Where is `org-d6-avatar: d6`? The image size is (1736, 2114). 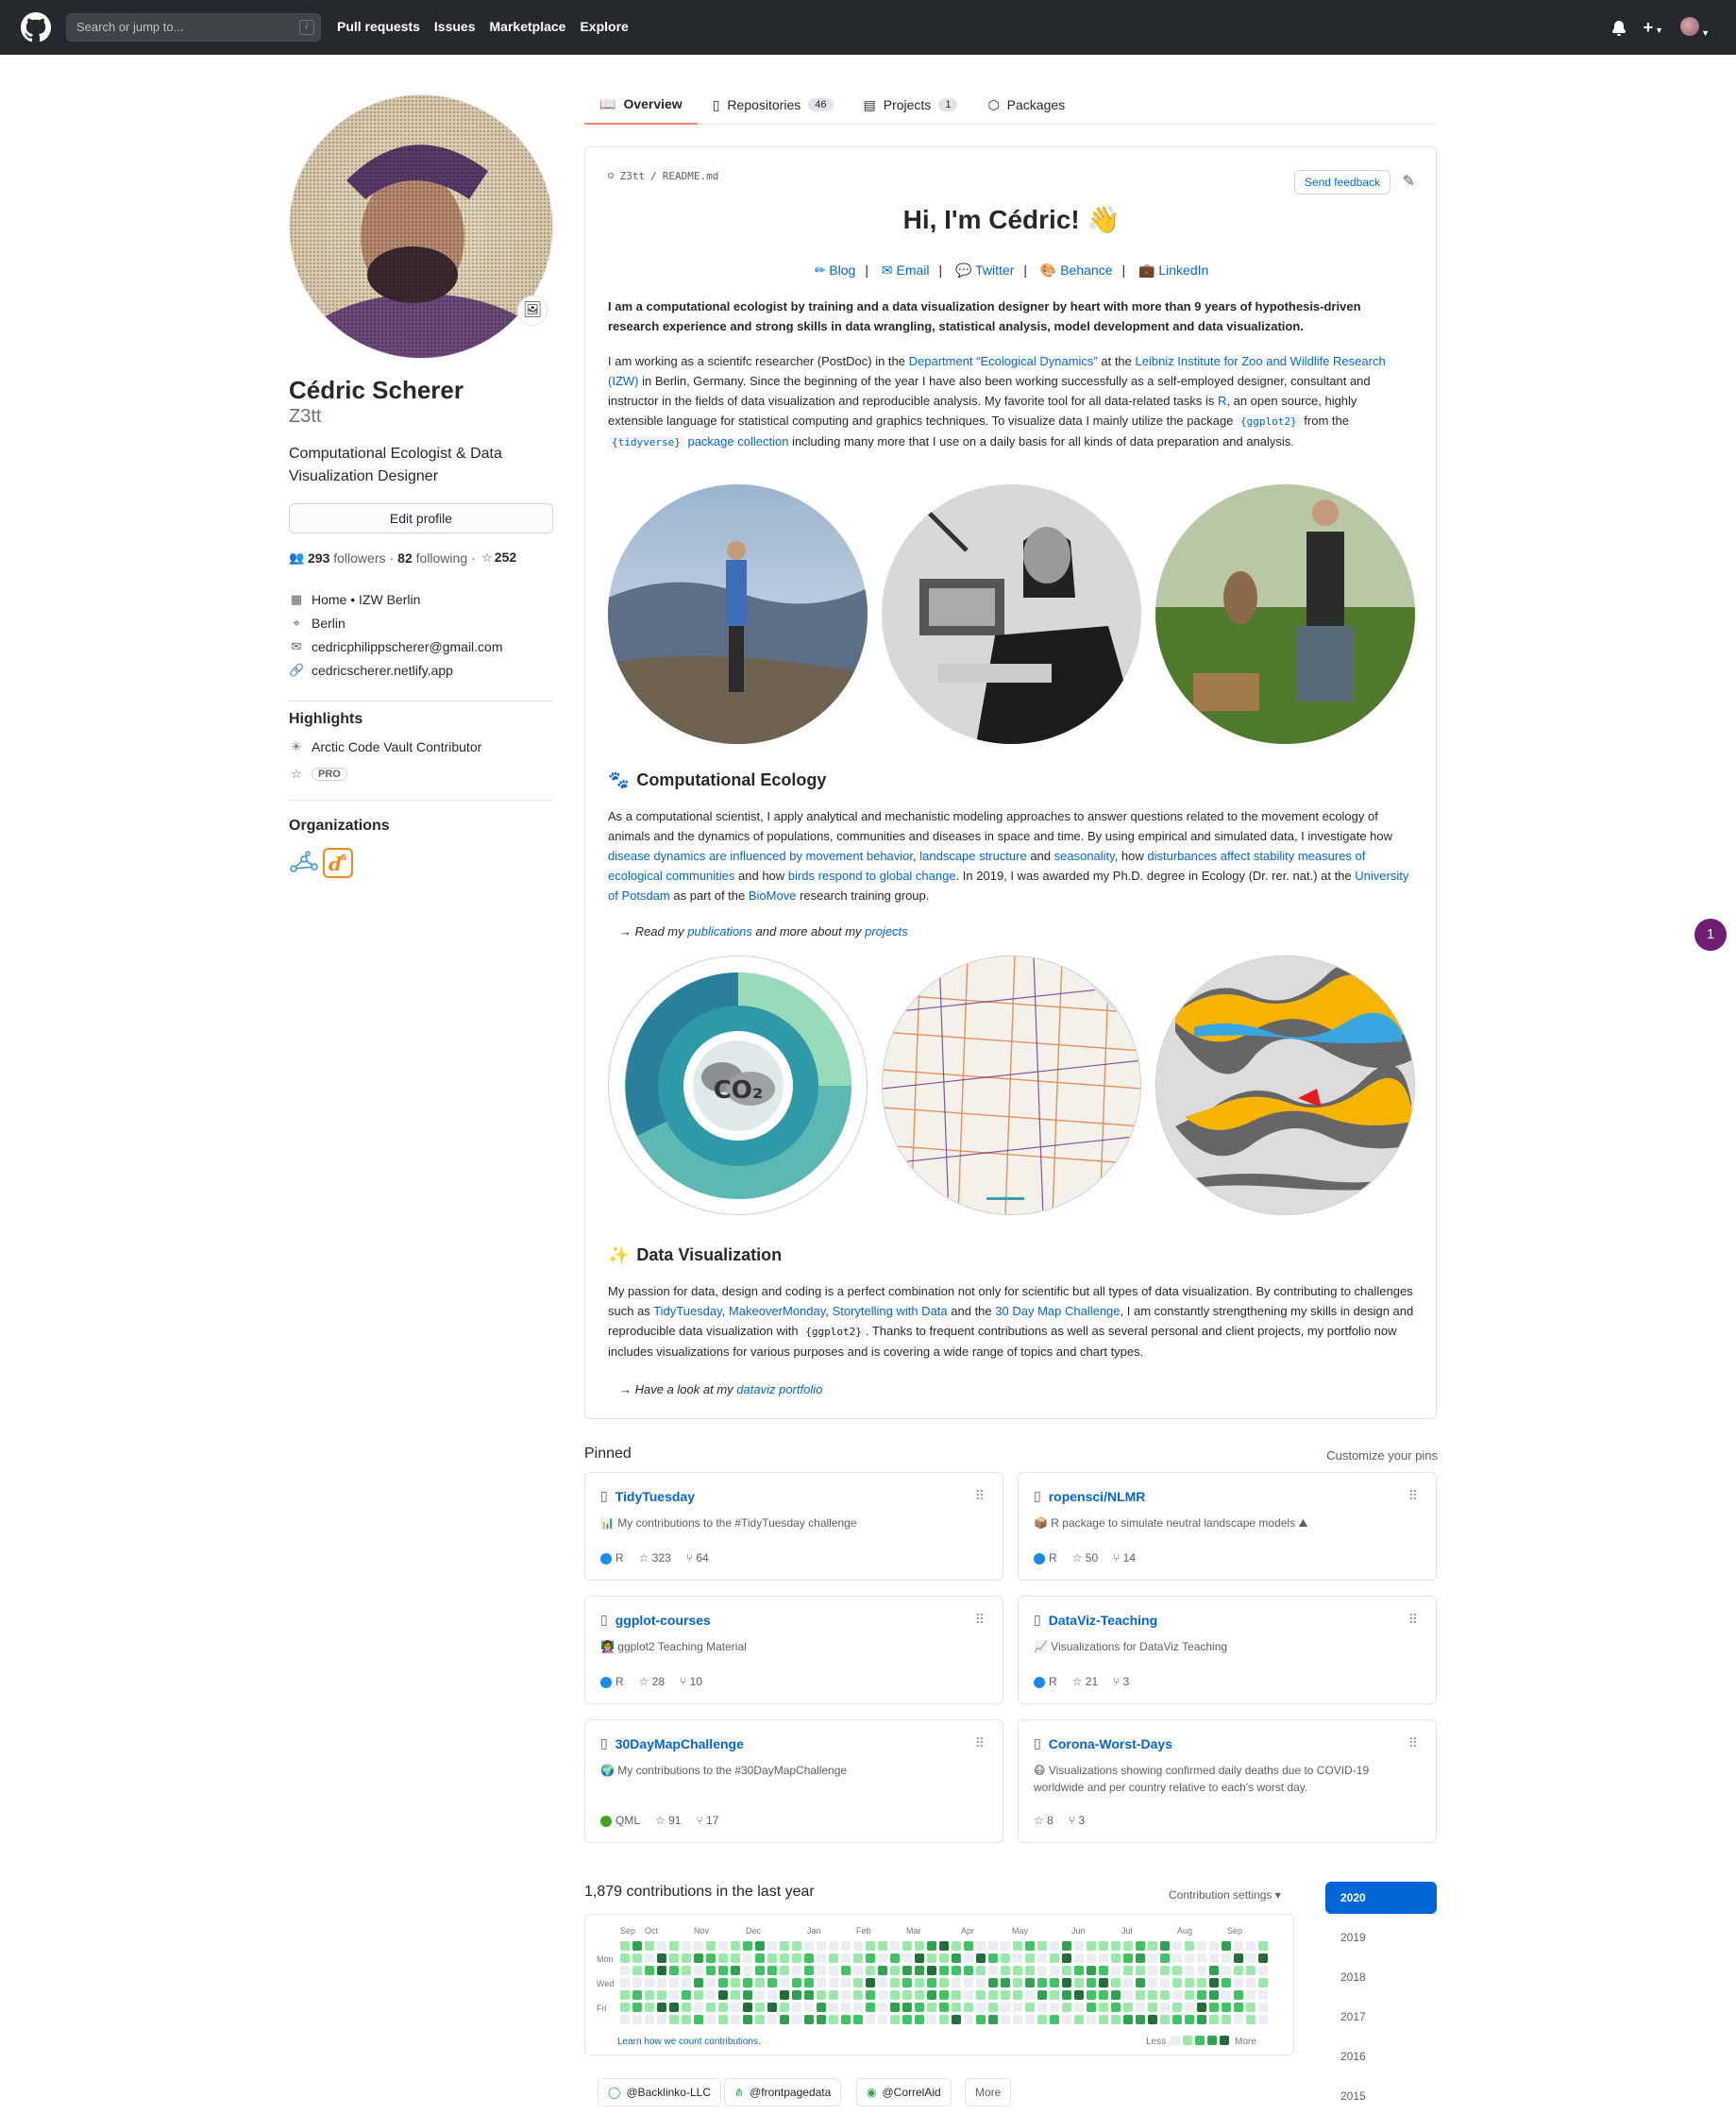
org-d6-avatar: d6 is located at coordinates (338, 863).